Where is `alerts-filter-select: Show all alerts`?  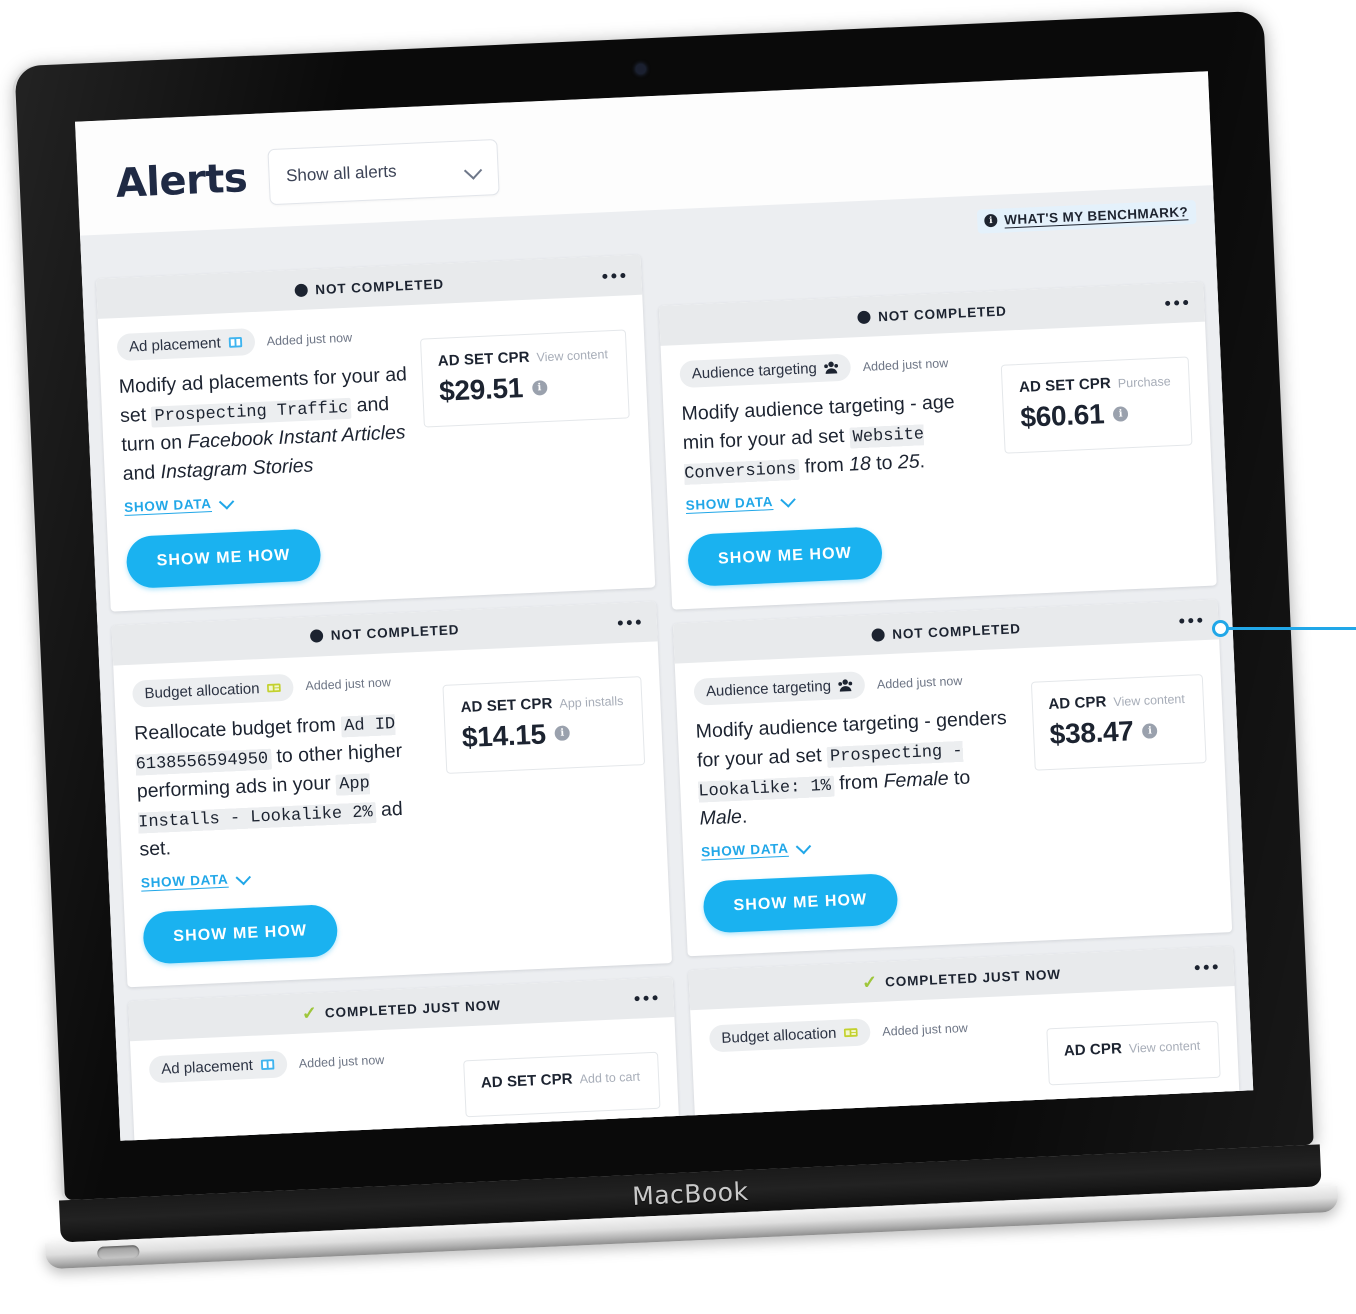 alerts-filter-select: Show all alerts is located at coordinates (384, 172).